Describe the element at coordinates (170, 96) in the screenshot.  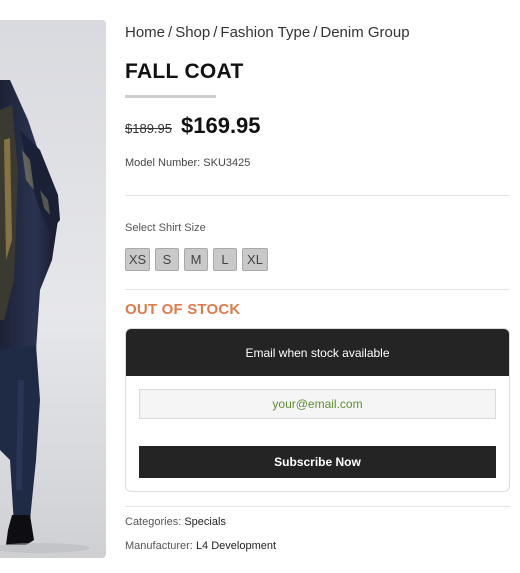
I see `title-underline` at that location.